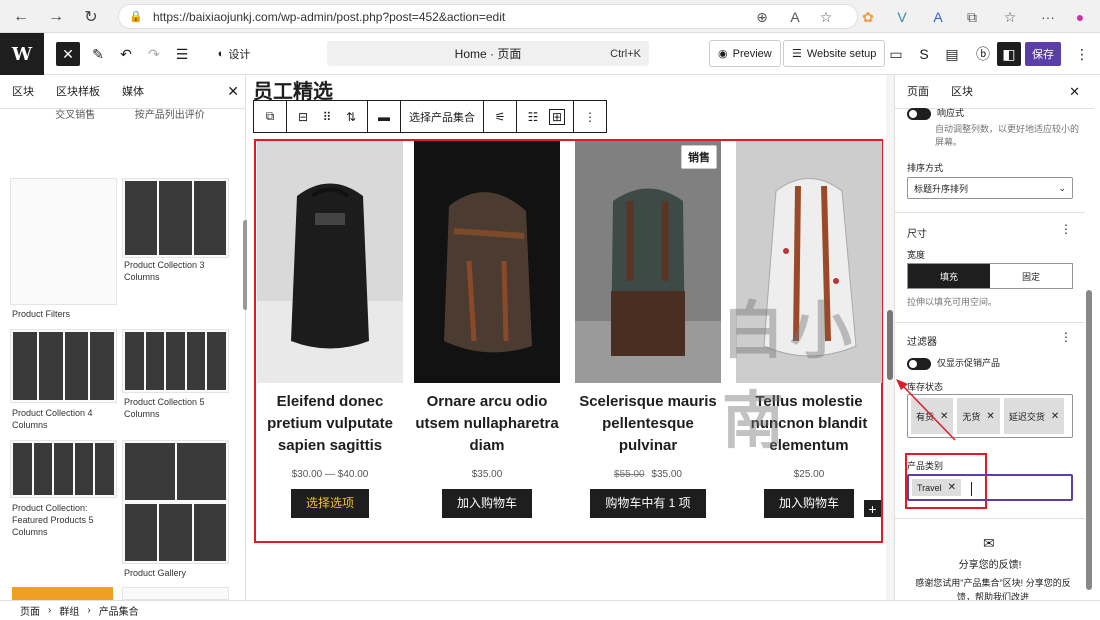 Image resolution: width=1100 pixels, height=620 pixels. I want to click on token-label: Travel, so click(929, 487).